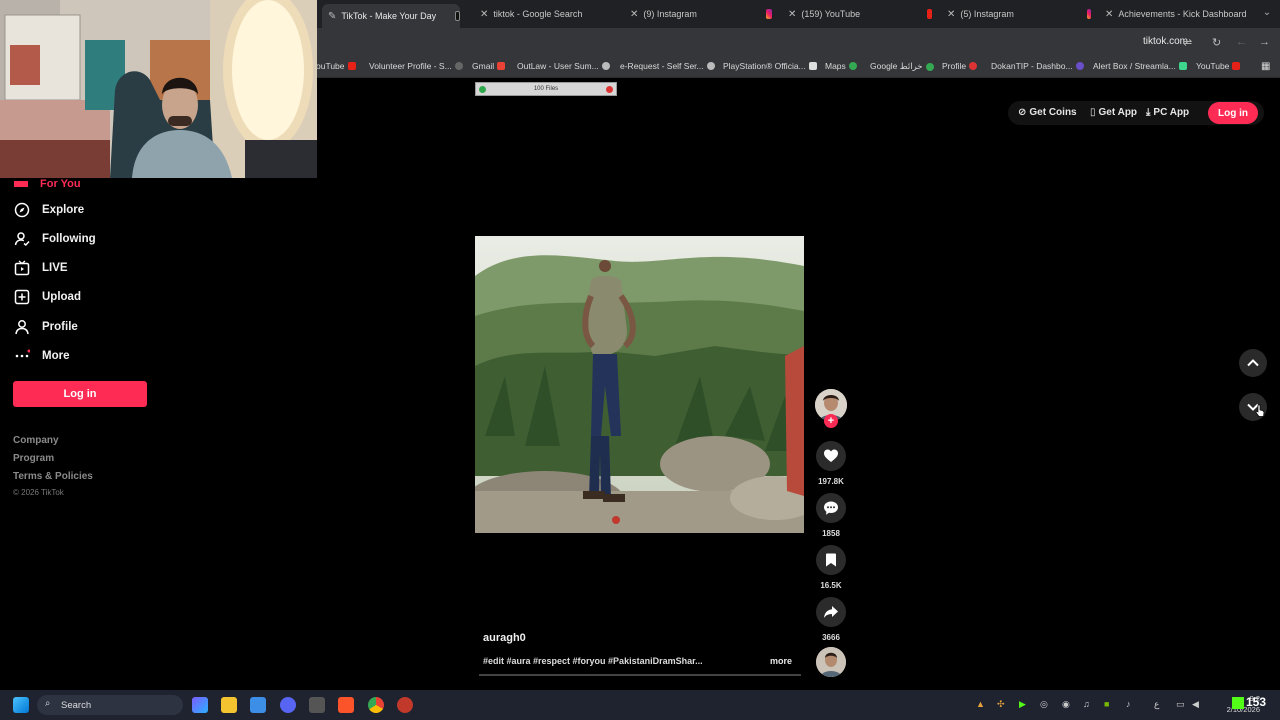 The width and height of the screenshot is (1280, 720). I want to click on share-button, so click(831, 612).